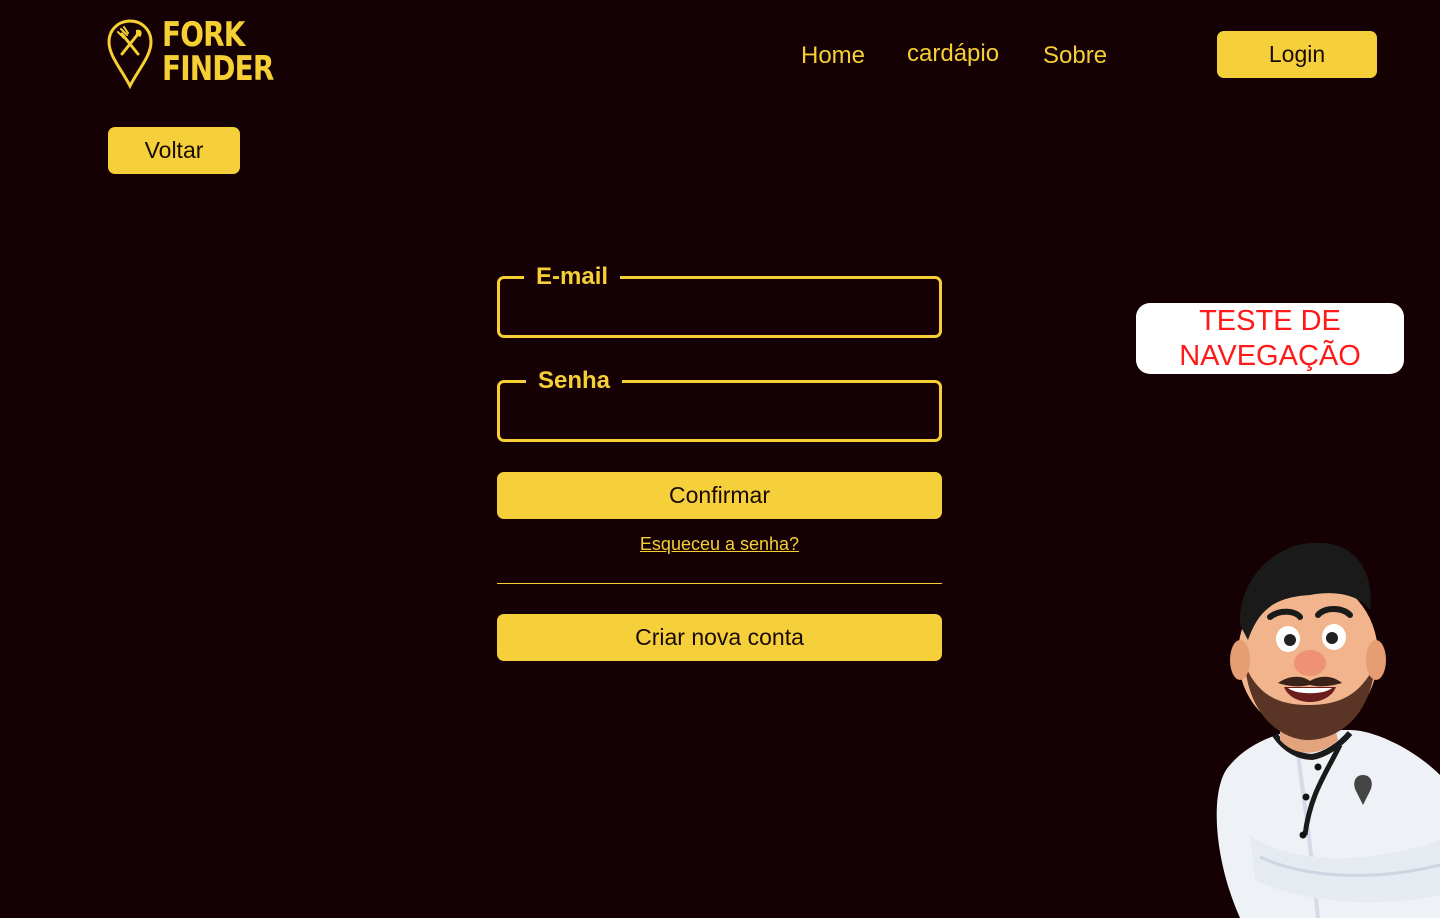 The height and width of the screenshot is (918, 1440). I want to click on confirm-button: Confirmar, so click(719, 495).